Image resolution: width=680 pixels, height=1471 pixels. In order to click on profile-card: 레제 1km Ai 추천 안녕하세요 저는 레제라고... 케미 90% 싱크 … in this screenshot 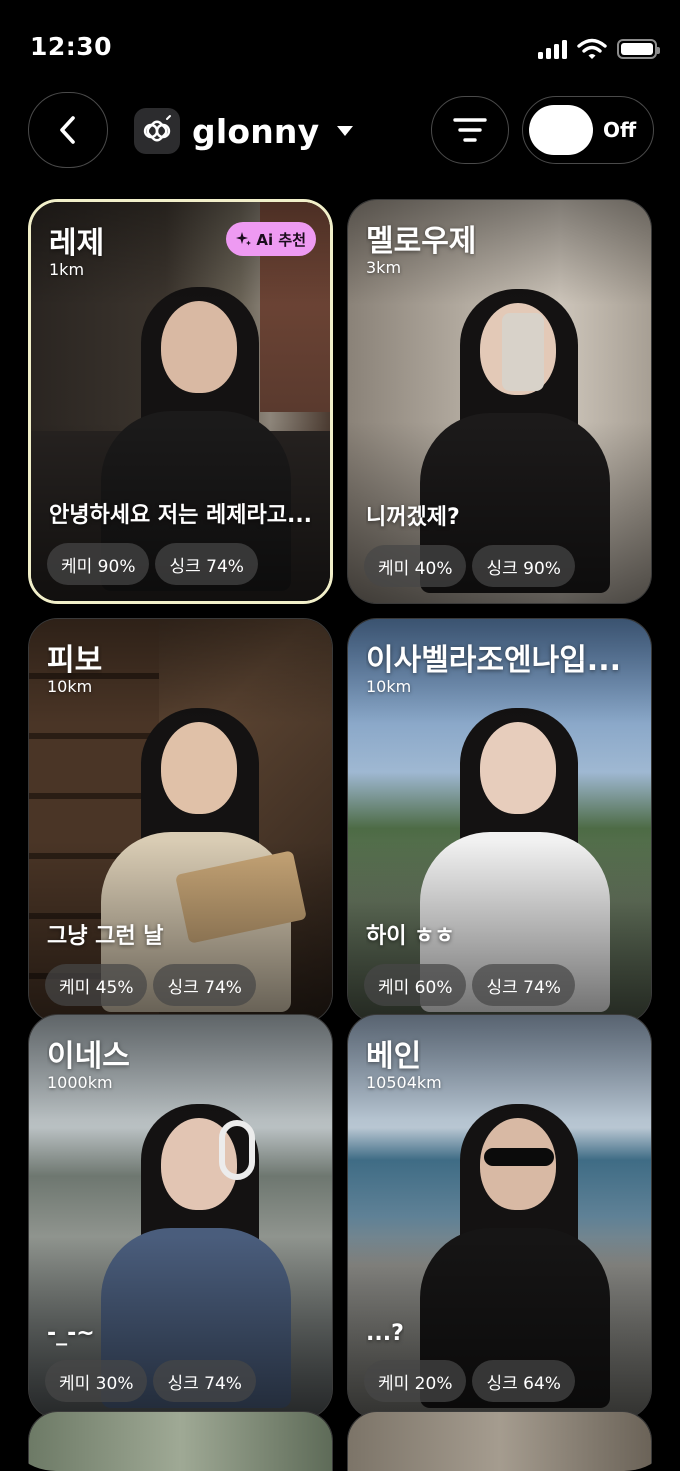, I will do `click(180, 401)`.